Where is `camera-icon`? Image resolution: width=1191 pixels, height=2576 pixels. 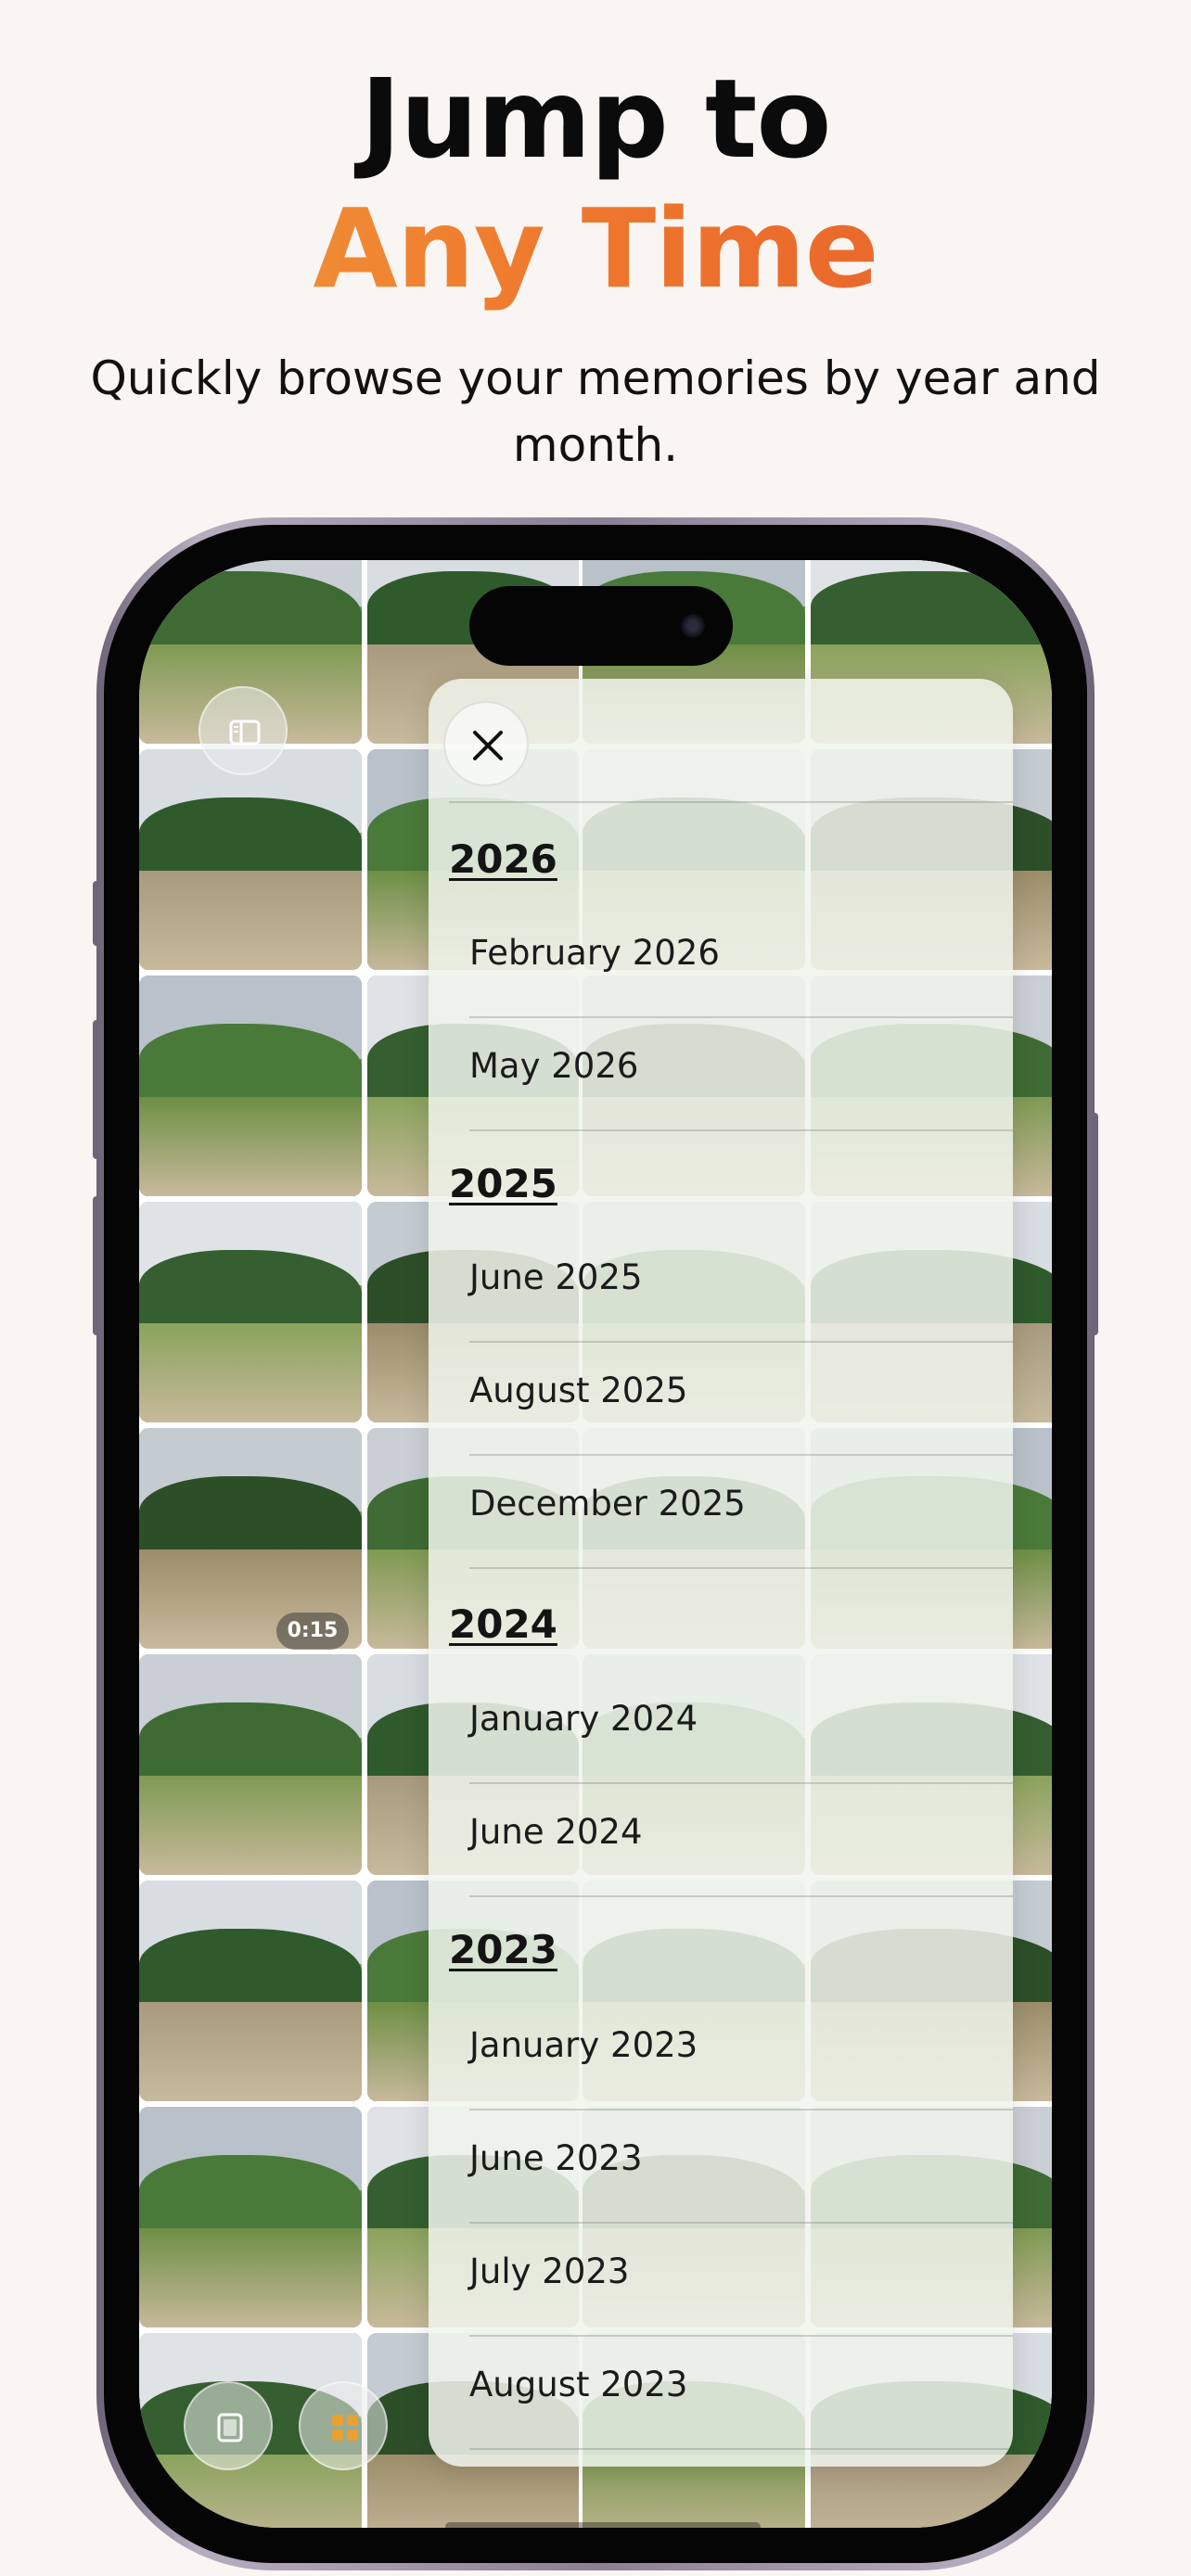 camera-icon is located at coordinates (693, 626).